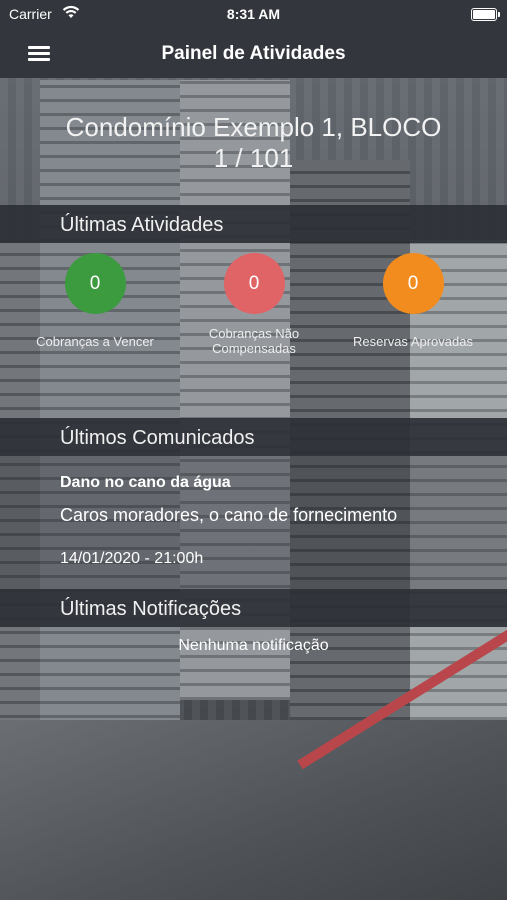 Image resolution: width=507 pixels, height=900 pixels. I want to click on communication-date: 14/01/2020 - 21:00h, so click(132, 558).